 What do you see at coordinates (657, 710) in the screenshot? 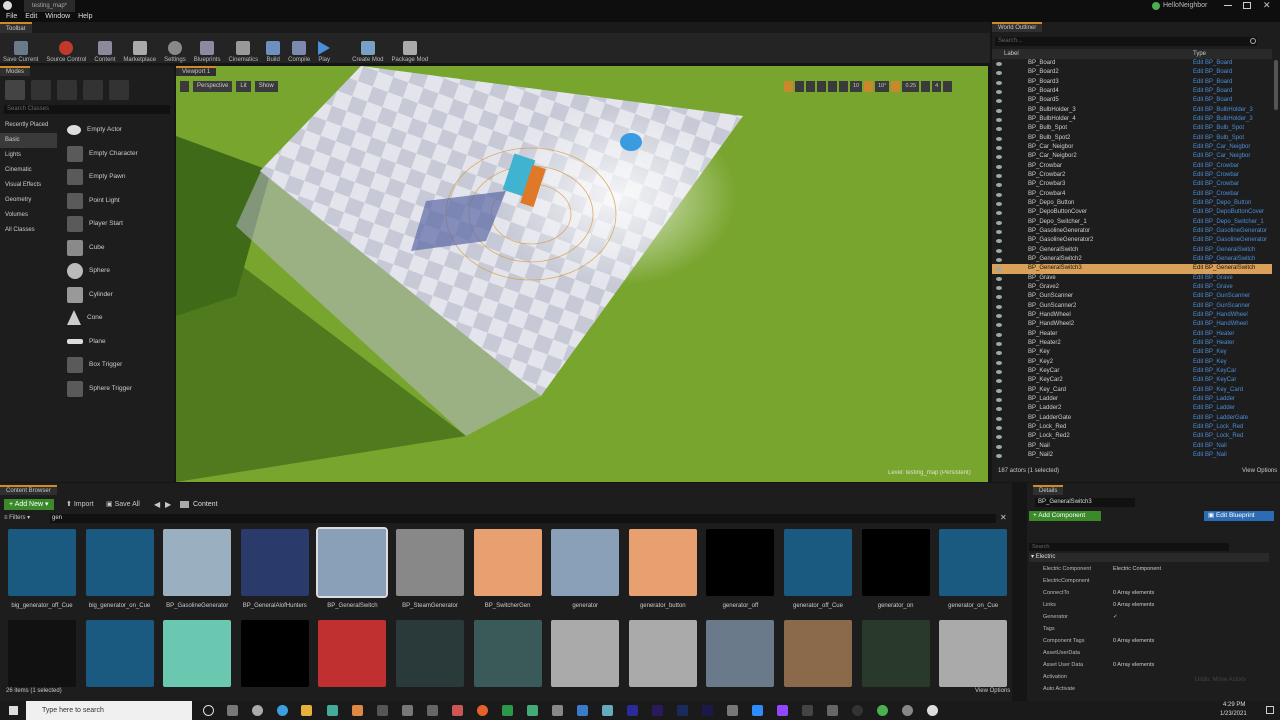
I see `premiere-icon` at bounding box center [657, 710].